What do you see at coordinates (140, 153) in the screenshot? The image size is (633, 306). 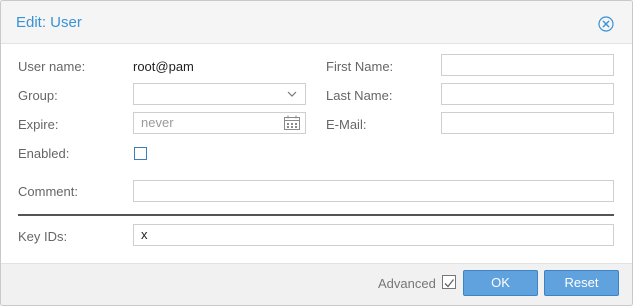 I see `enabled-checkbox` at bounding box center [140, 153].